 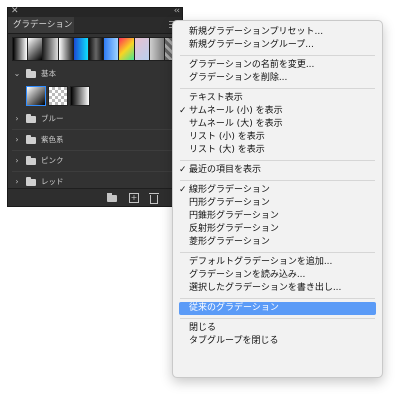 I want to click on menu-item: リスト (小) を表示, so click(x=277, y=137).